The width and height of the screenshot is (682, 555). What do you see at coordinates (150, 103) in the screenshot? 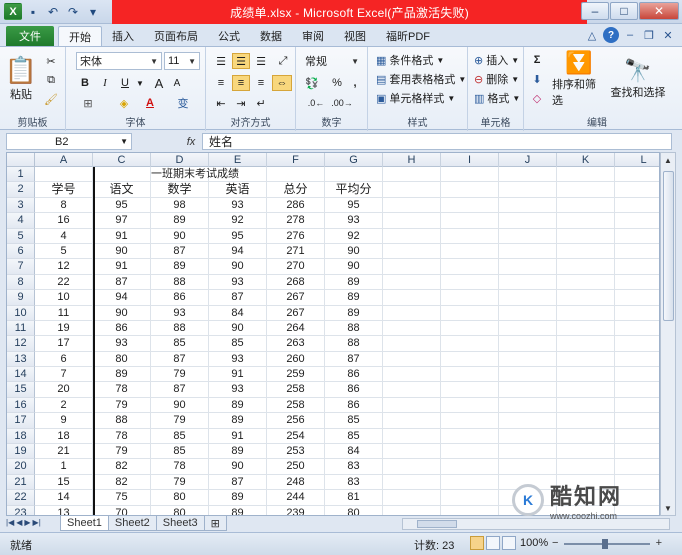
I see `font-color-button: A` at bounding box center [150, 103].